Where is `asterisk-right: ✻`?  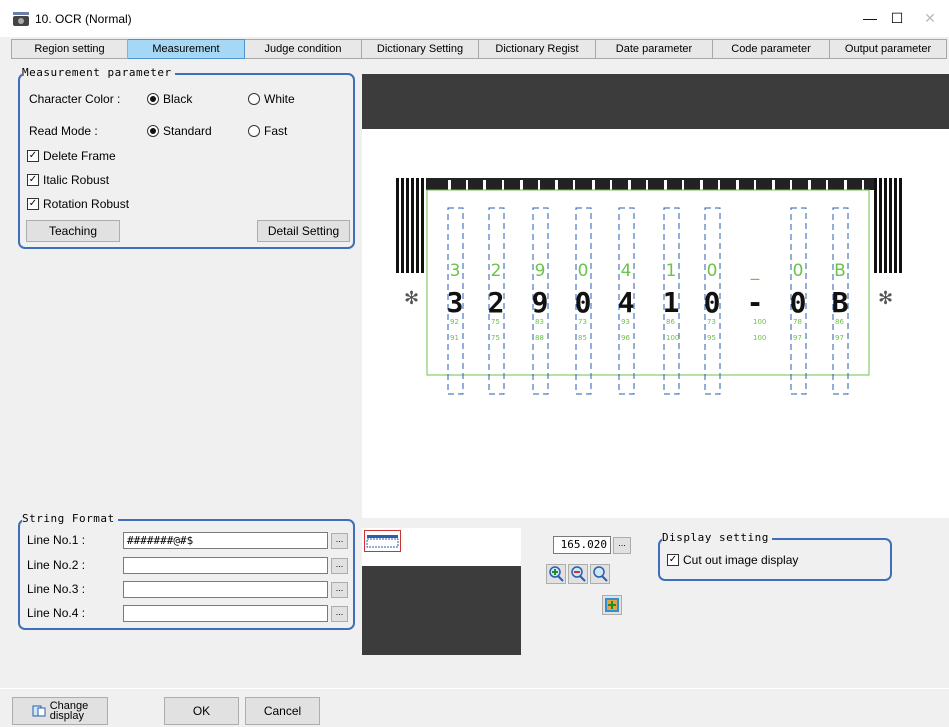
asterisk-right: ✻ is located at coordinates (885, 298).